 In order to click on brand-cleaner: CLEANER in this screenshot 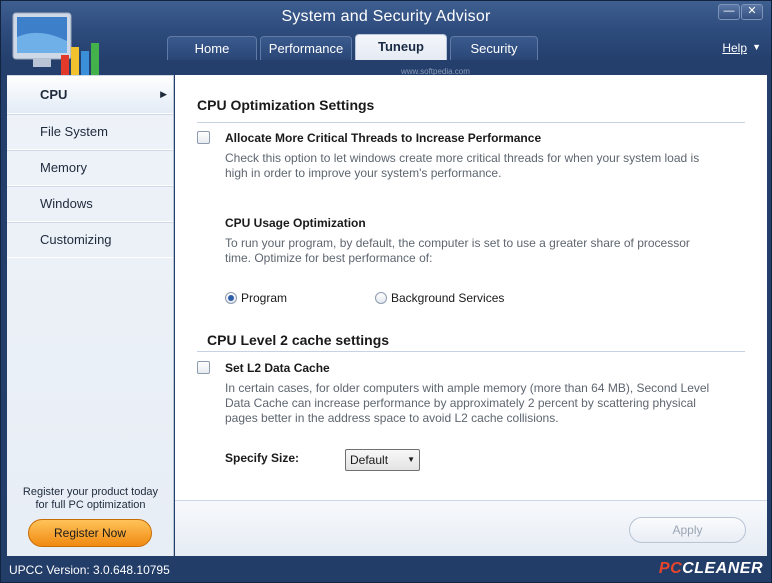, I will do `click(722, 568)`.